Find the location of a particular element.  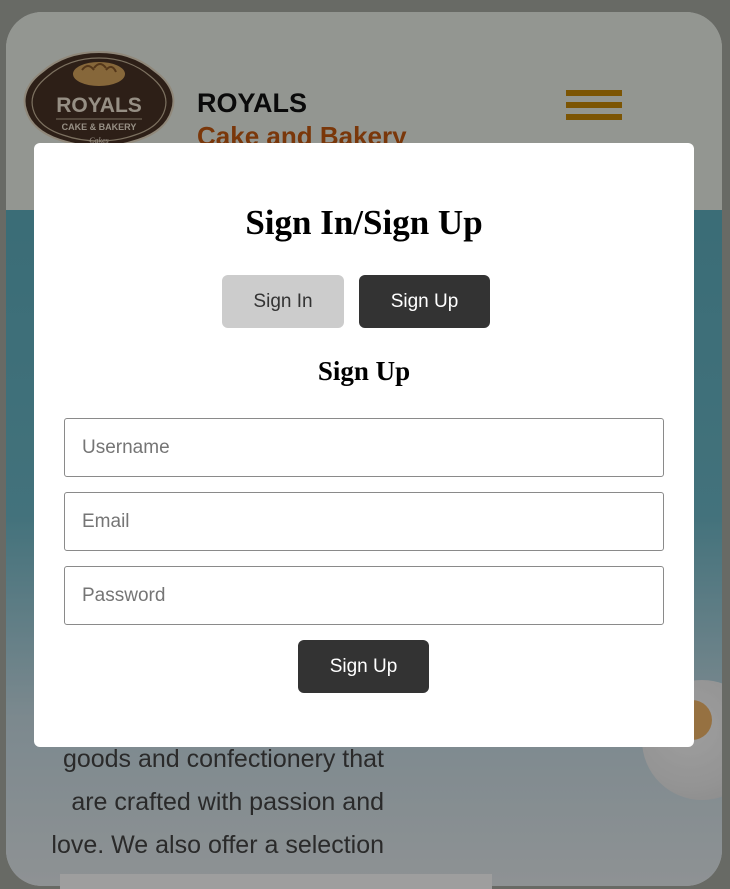

username-field is located at coordinates (364, 447).